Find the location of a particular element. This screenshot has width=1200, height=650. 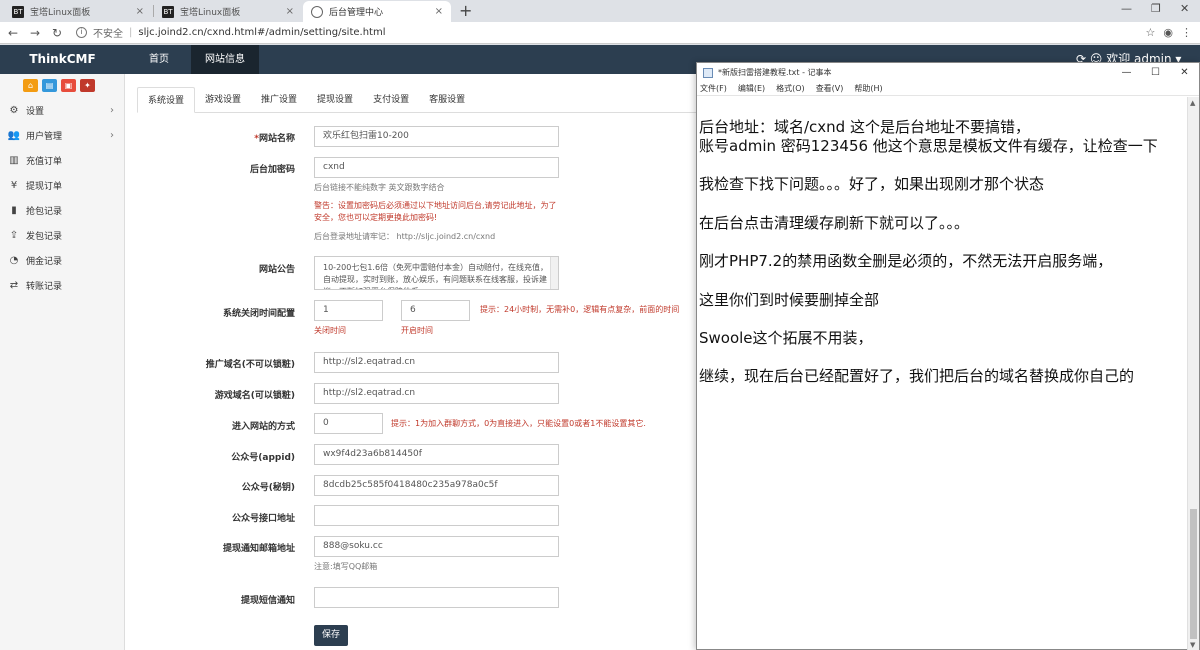

text-line: 刚才PHP7.2的禁用函数全删是必须的，不然无法开启服务端， is located at coordinates (906, 261).